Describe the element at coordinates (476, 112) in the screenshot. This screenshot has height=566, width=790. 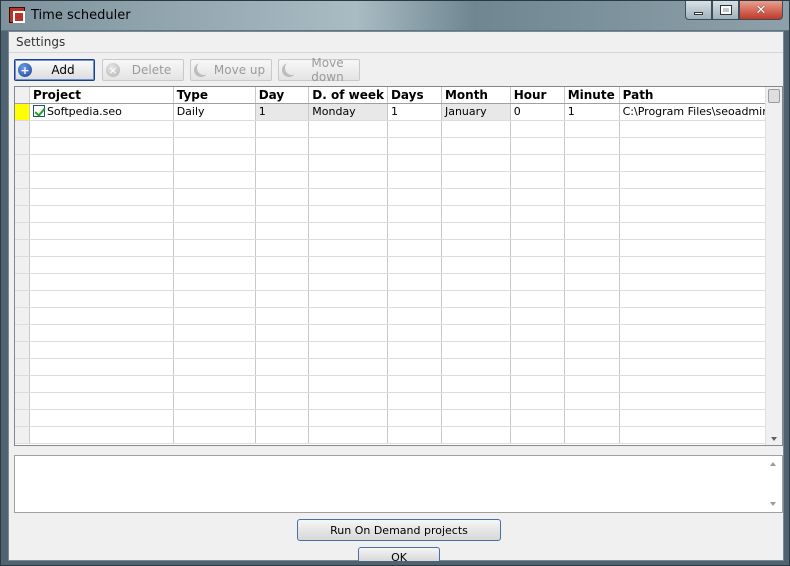
I see `cell-month: January` at that location.